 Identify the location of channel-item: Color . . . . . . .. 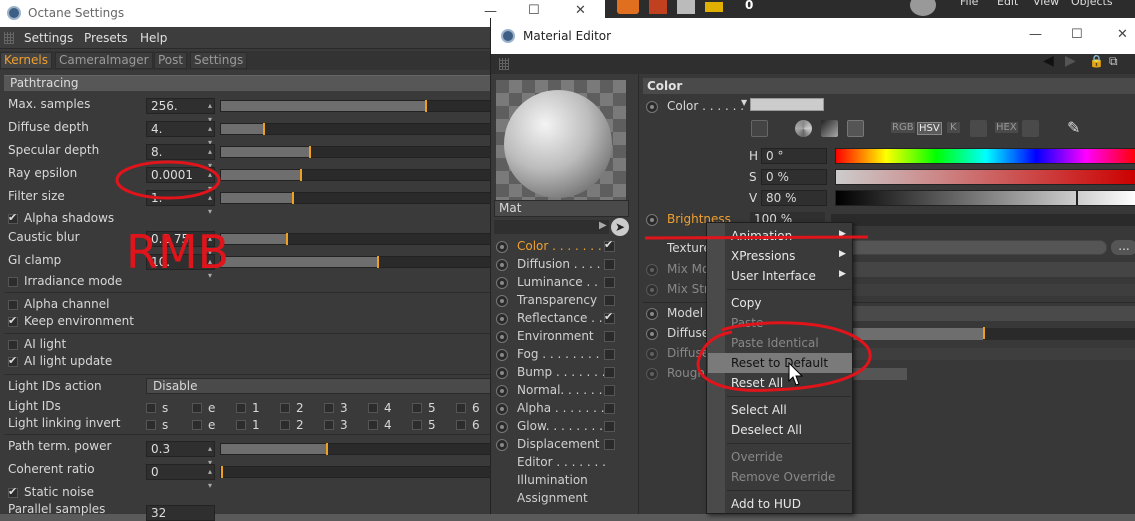
(559, 247).